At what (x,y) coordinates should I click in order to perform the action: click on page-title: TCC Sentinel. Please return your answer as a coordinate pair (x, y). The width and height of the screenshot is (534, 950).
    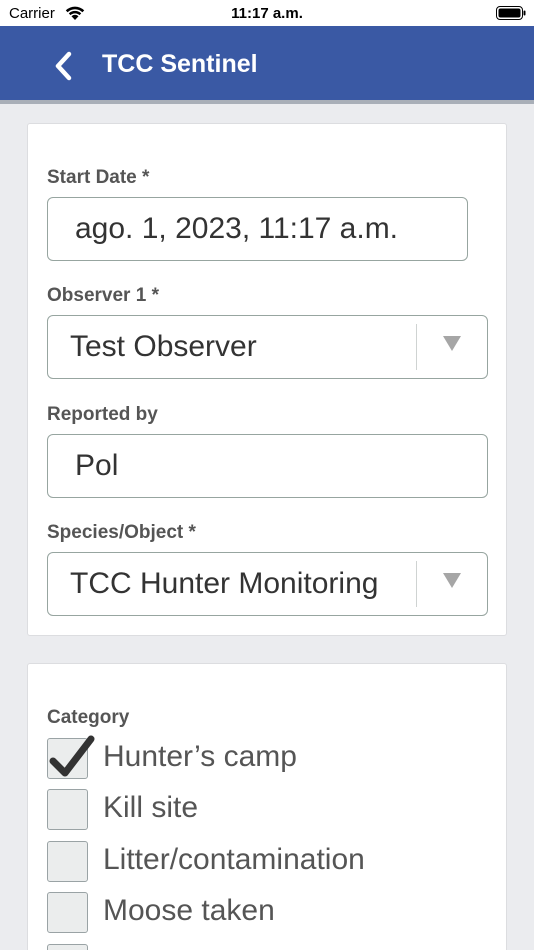
    Looking at the image, I should click on (180, 64).